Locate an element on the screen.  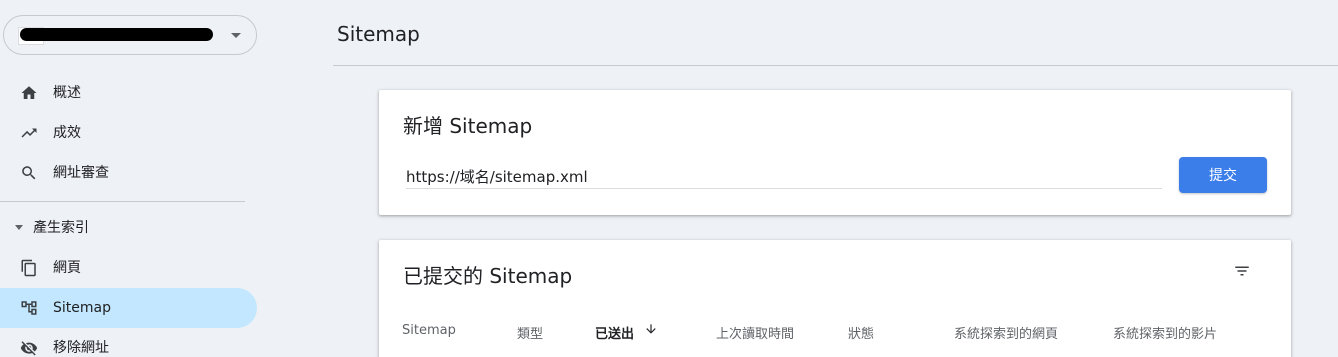
sidebar-item-label: Sitemap is located at coordinates (82, 308).